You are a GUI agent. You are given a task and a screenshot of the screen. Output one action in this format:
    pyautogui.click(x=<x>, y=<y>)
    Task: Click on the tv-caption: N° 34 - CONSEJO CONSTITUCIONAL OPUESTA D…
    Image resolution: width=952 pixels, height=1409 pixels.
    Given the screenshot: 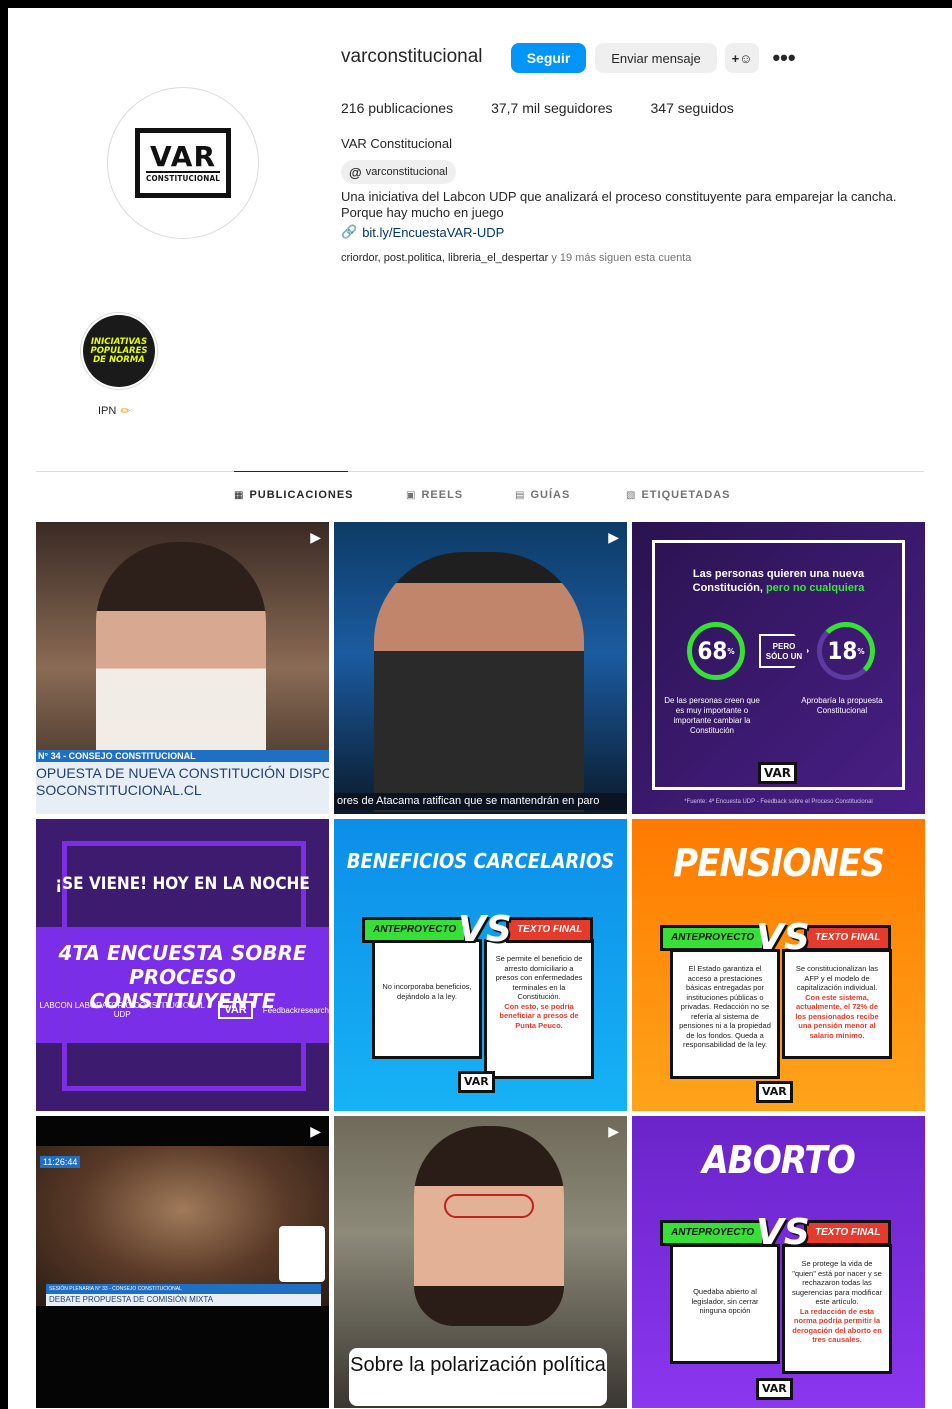 What is the action you would take?
    pyautogui.click(x=182, y=782)
    